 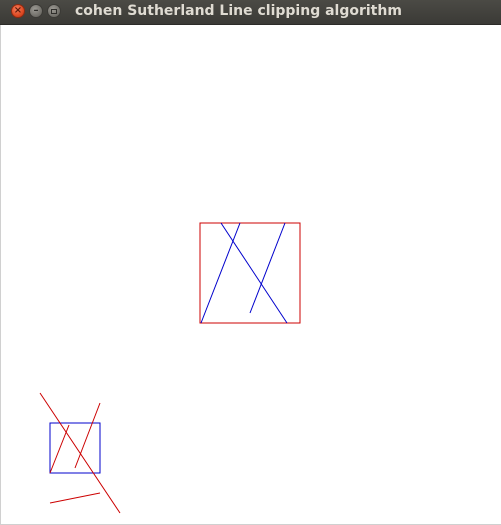 I want to click on window-frame-left, so click(x=0, y=275).